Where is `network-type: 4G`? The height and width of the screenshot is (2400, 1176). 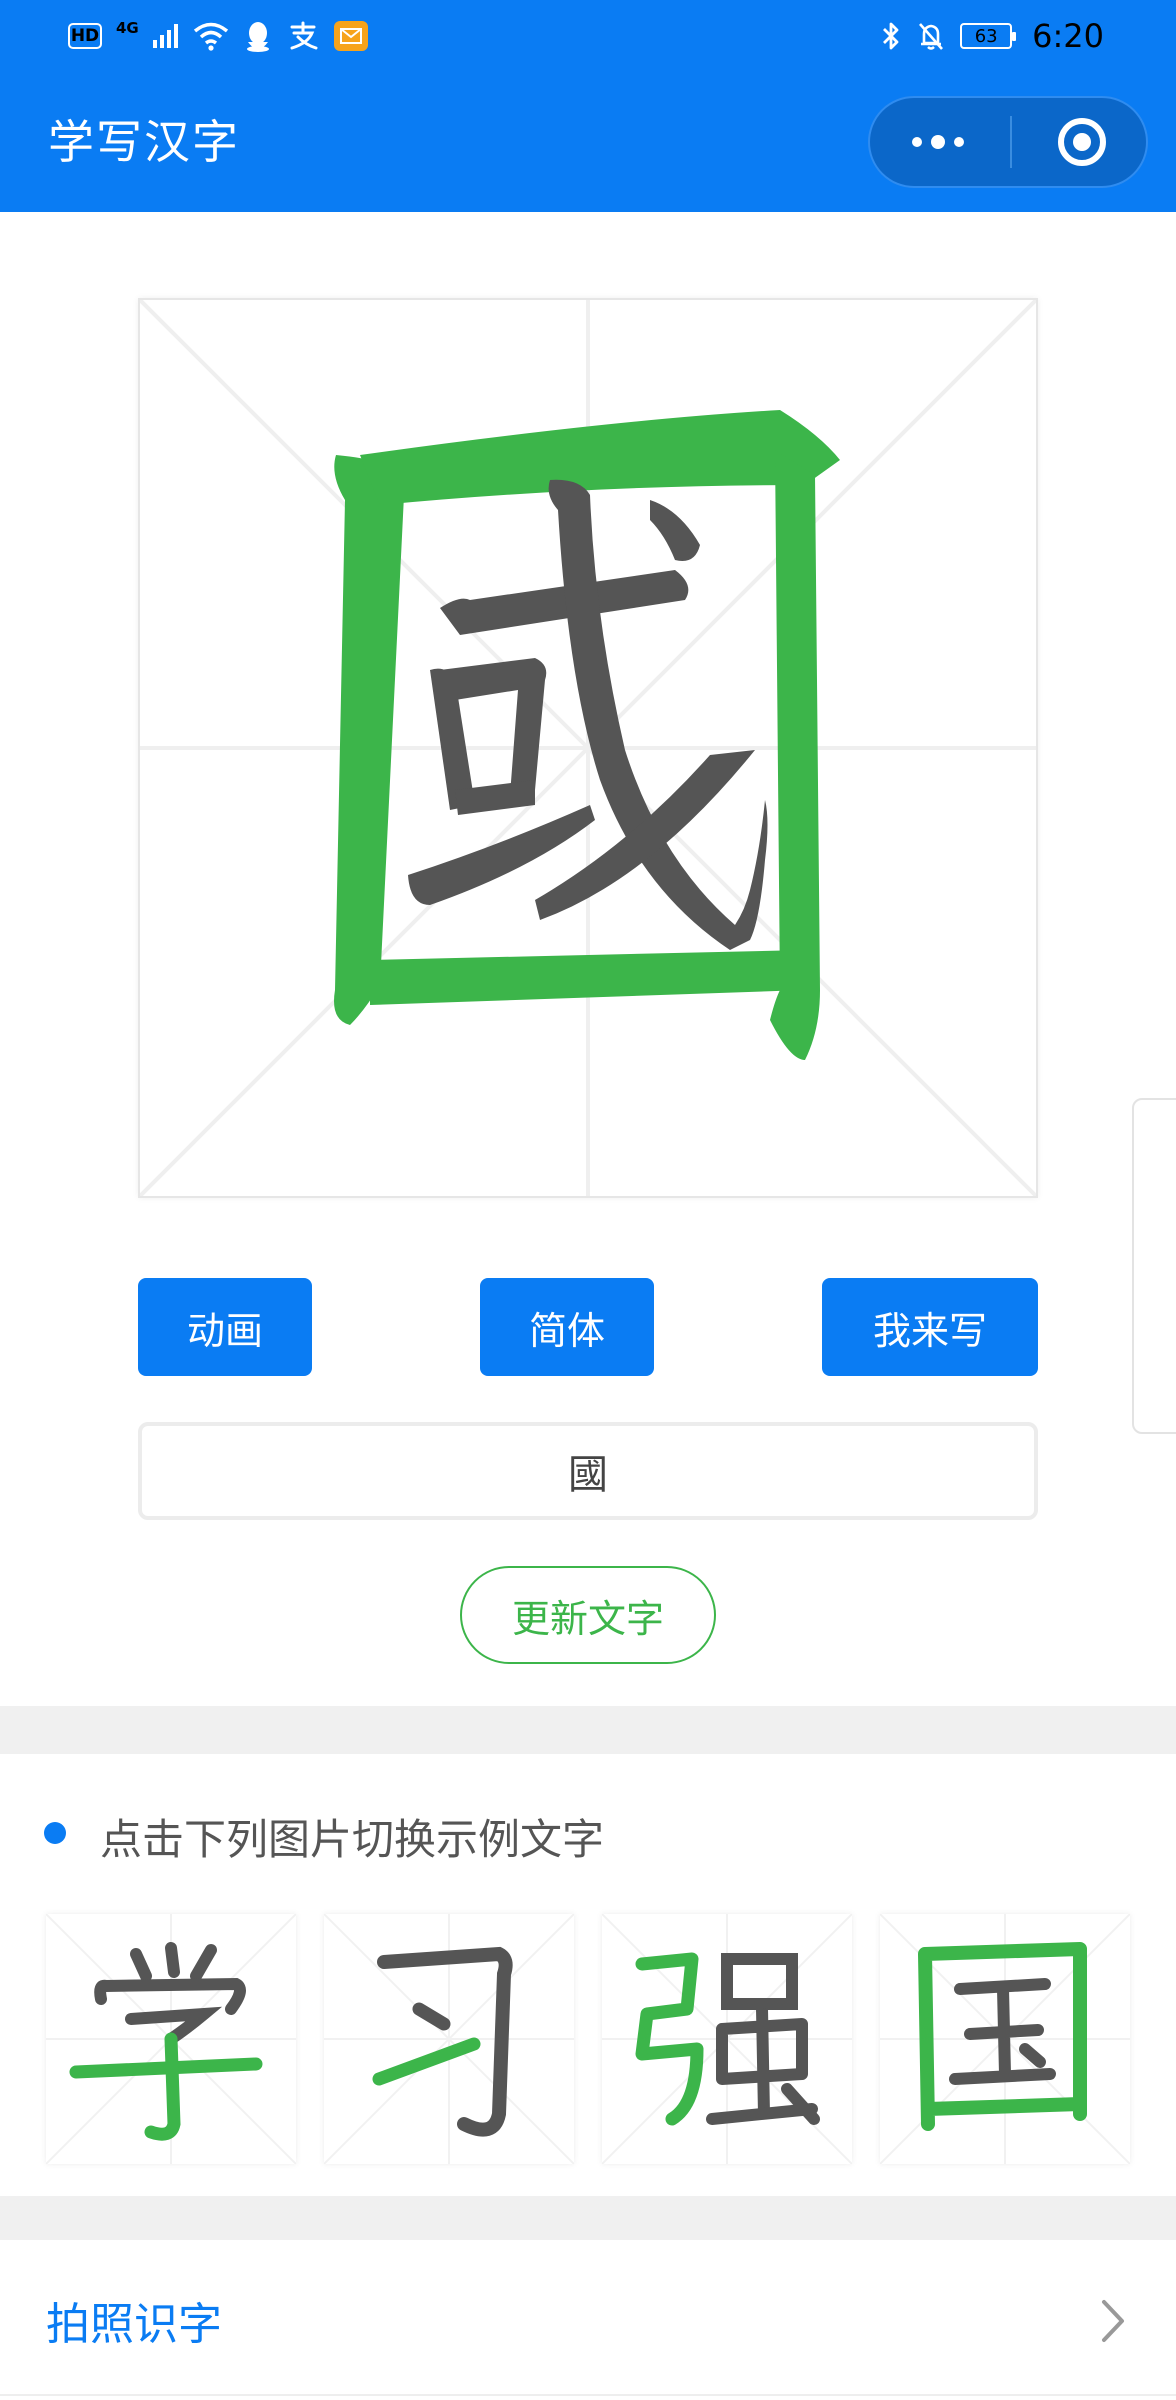 network-type: 4G is located at coordinates (127, 28).